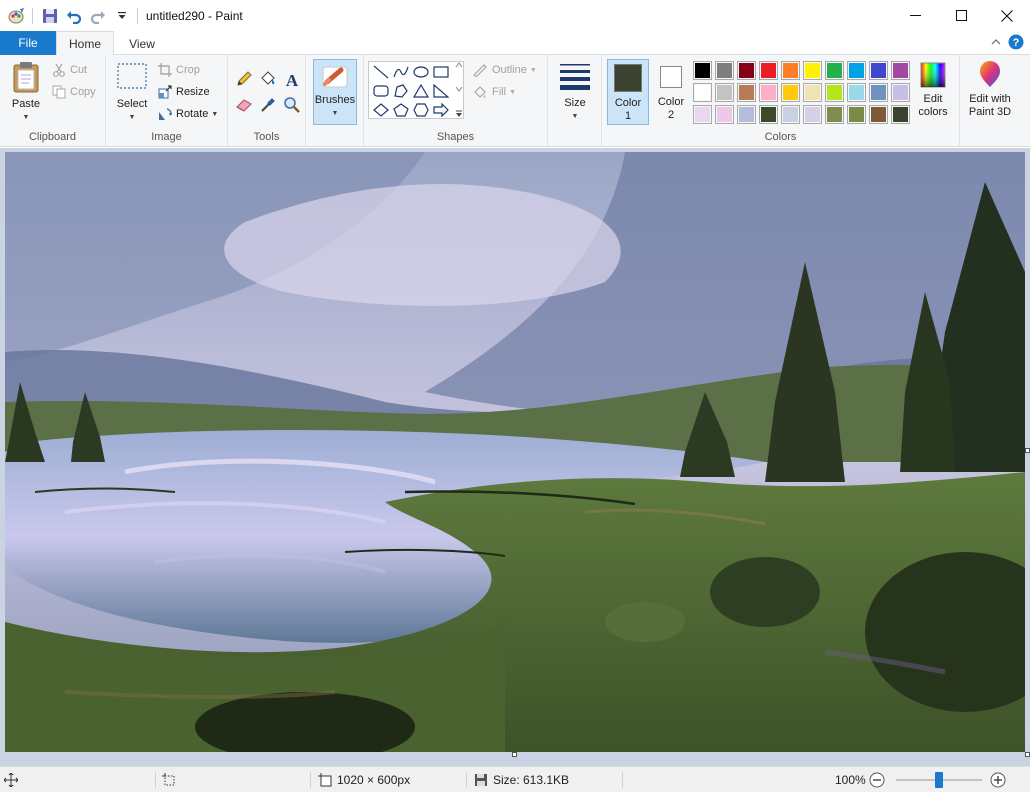 This screenshot has height=792, width=1030. What do you see at coordinates (292, 79) in the screenshot?
I see `text-tool-icon: A` at bounding box center [292, 79].